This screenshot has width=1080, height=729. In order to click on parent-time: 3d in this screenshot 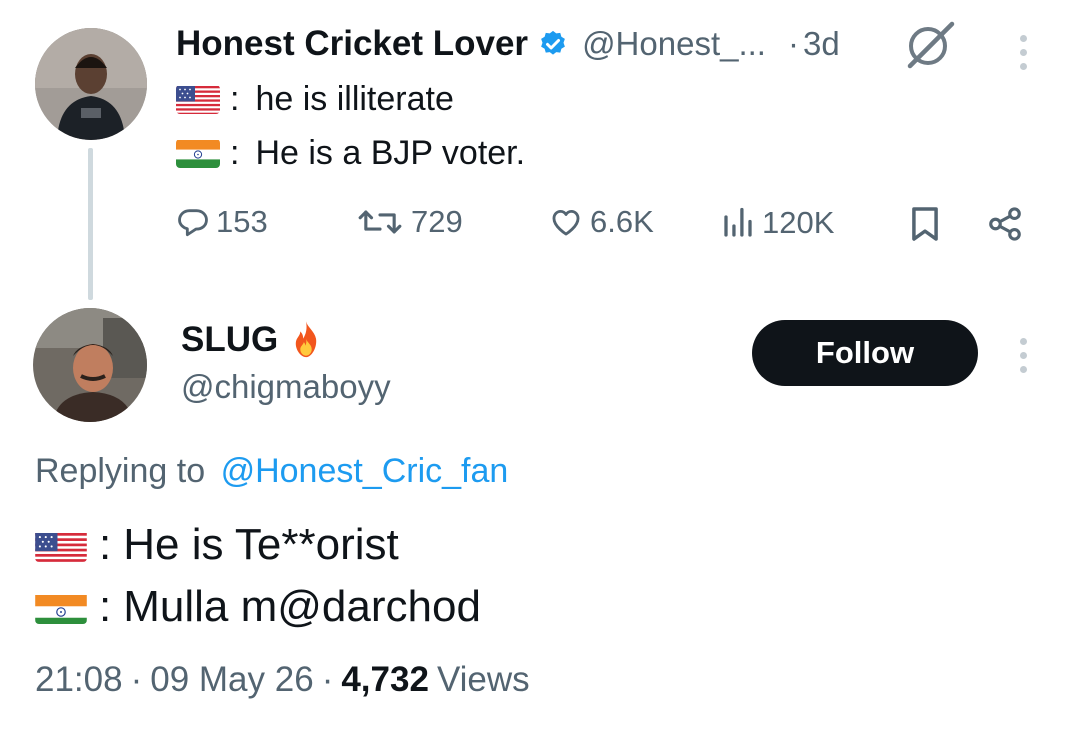, I will do `click(821, 44)`.